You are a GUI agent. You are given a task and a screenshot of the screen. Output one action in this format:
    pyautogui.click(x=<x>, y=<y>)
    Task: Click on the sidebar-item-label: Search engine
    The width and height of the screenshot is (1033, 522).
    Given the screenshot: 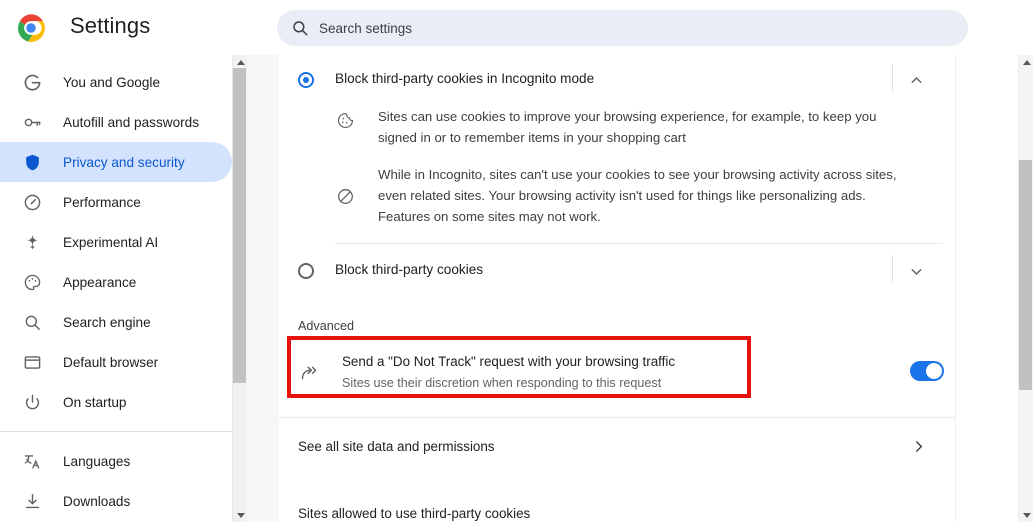 What is the action you would take?
    pyautogui.click(x=107, y=322)
    